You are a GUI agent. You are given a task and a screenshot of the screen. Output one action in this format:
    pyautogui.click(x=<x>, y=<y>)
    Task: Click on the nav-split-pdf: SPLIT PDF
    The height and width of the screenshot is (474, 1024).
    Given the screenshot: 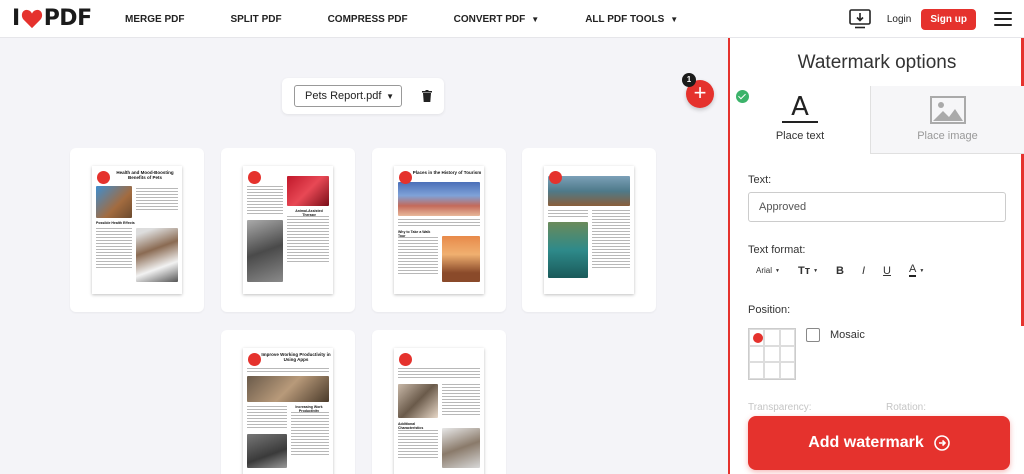 What is the action you would take?
    pyautogui.click(x=255, y=19)
    